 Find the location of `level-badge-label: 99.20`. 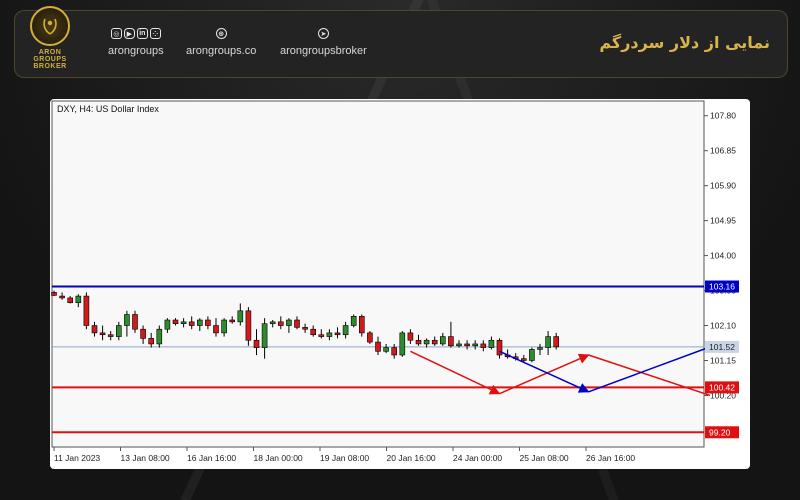

level-badge-label: 99.20 is located at coordinates (720, 432).